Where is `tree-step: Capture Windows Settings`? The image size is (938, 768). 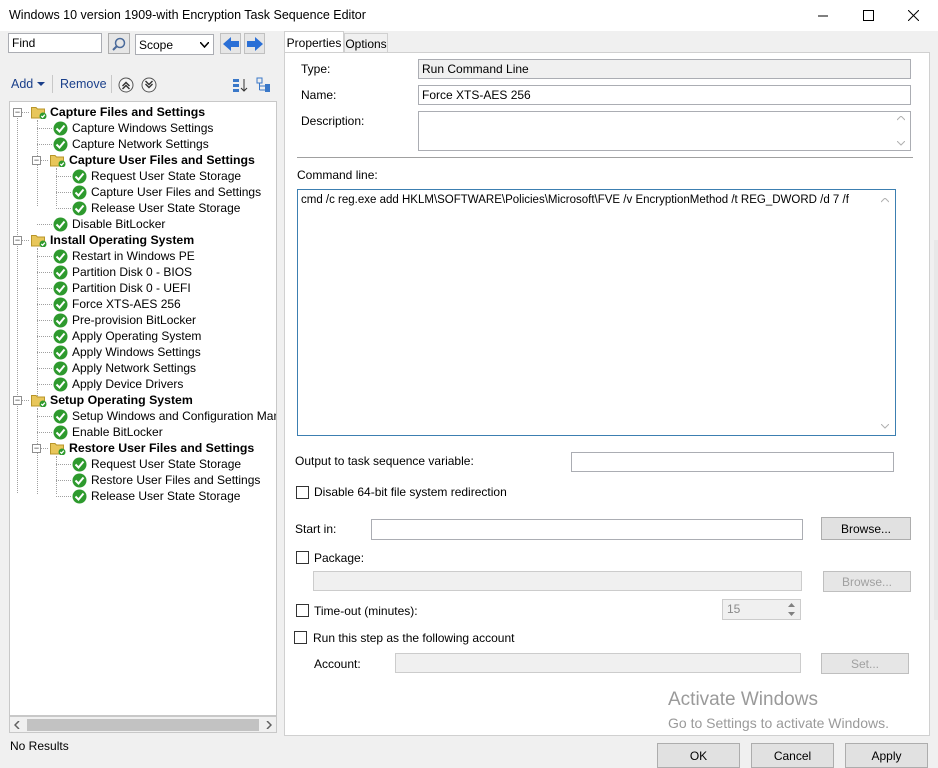
tree-step: Capture Windows Settings is located at coordinates (133, 128).